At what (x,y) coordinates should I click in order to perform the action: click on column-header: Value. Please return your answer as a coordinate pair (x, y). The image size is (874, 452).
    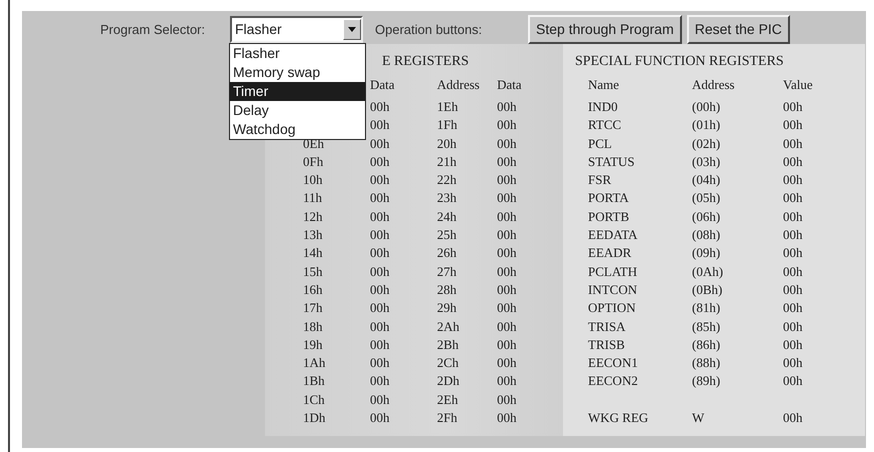
    Looking at the image, I should click on (798, 85).